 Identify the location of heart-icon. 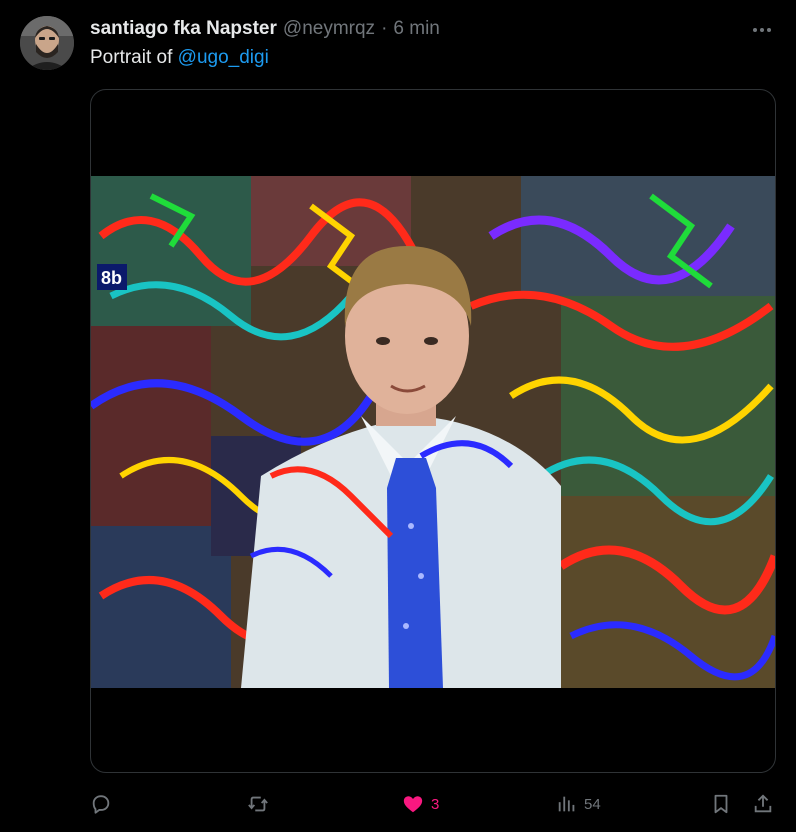
(413, 804).